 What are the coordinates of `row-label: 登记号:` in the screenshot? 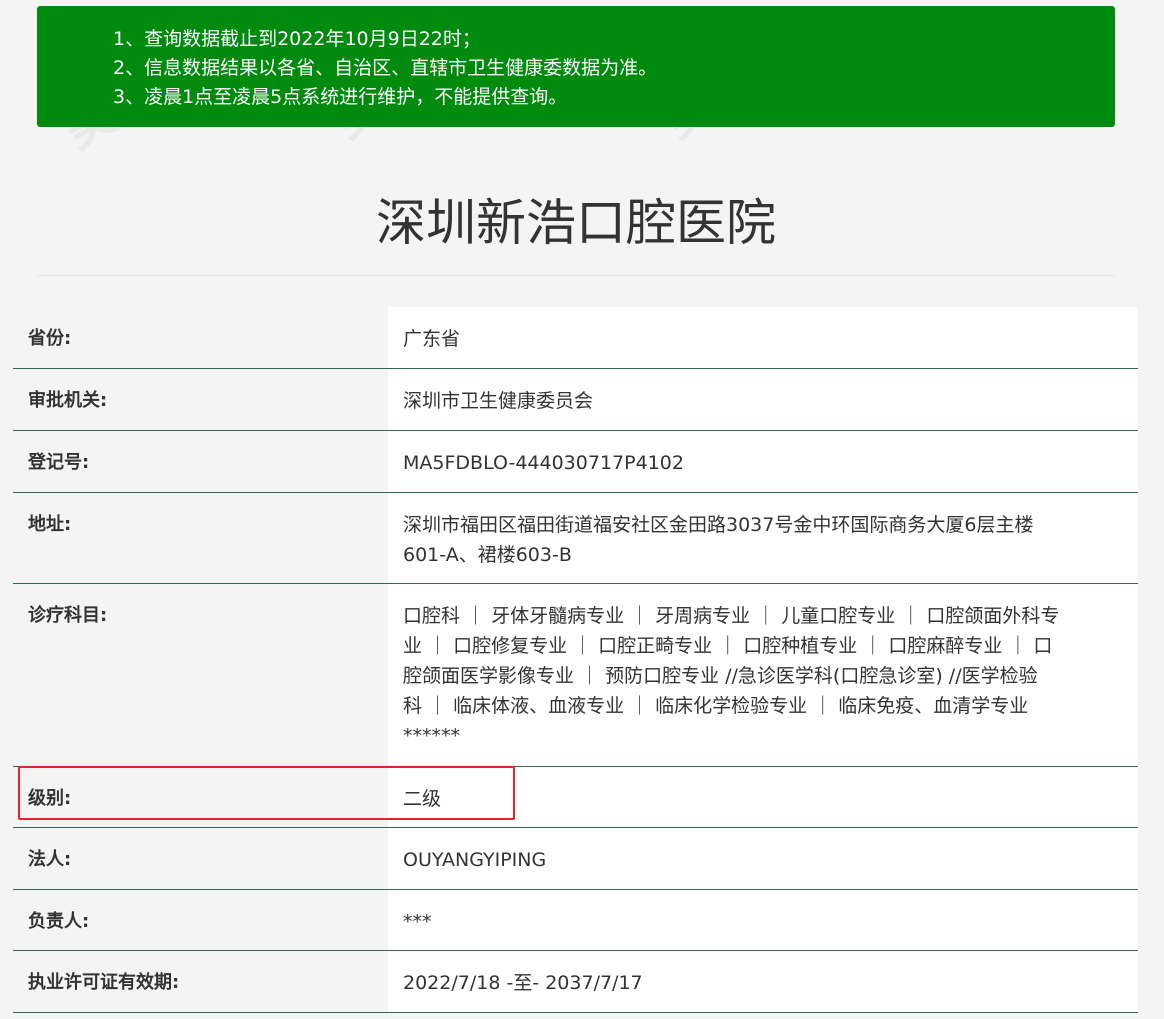 It's located at (200, 461).